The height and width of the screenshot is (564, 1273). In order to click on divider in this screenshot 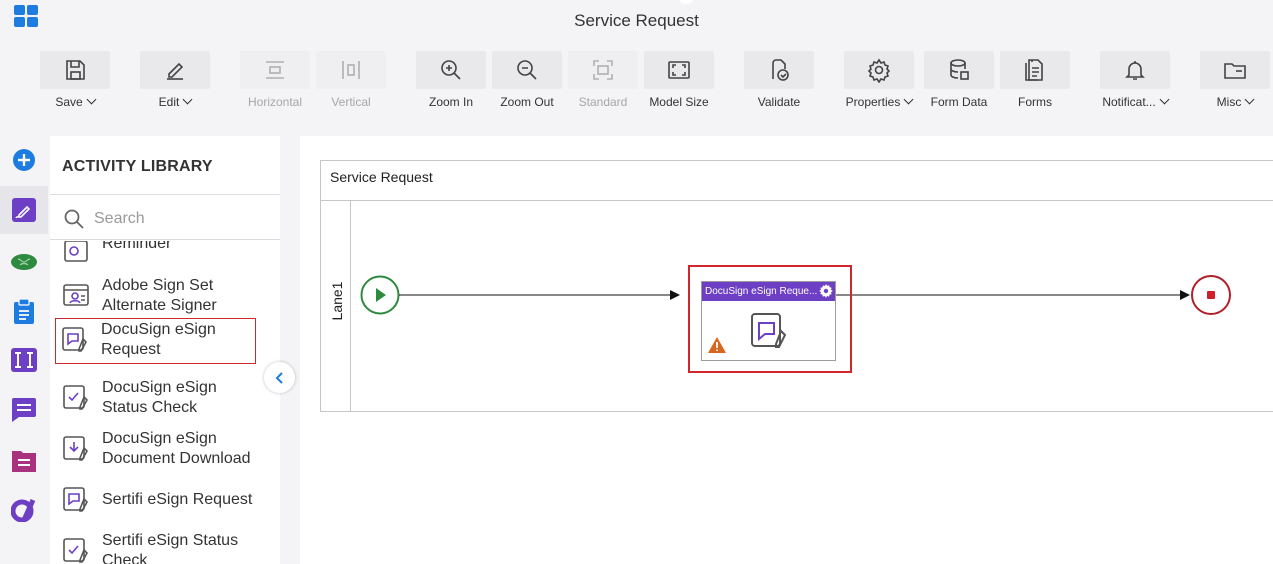, I will do `click(165, 194)`.